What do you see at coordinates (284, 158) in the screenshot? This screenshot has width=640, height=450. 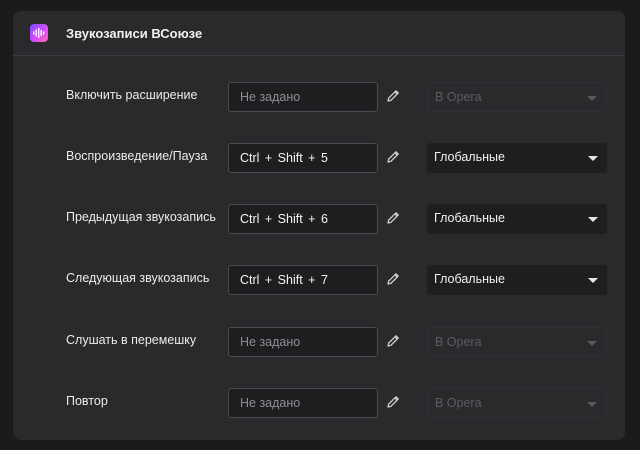 I see `shortcut-value: Ctrl + Shift + 5` at bounding box center [284, 158].